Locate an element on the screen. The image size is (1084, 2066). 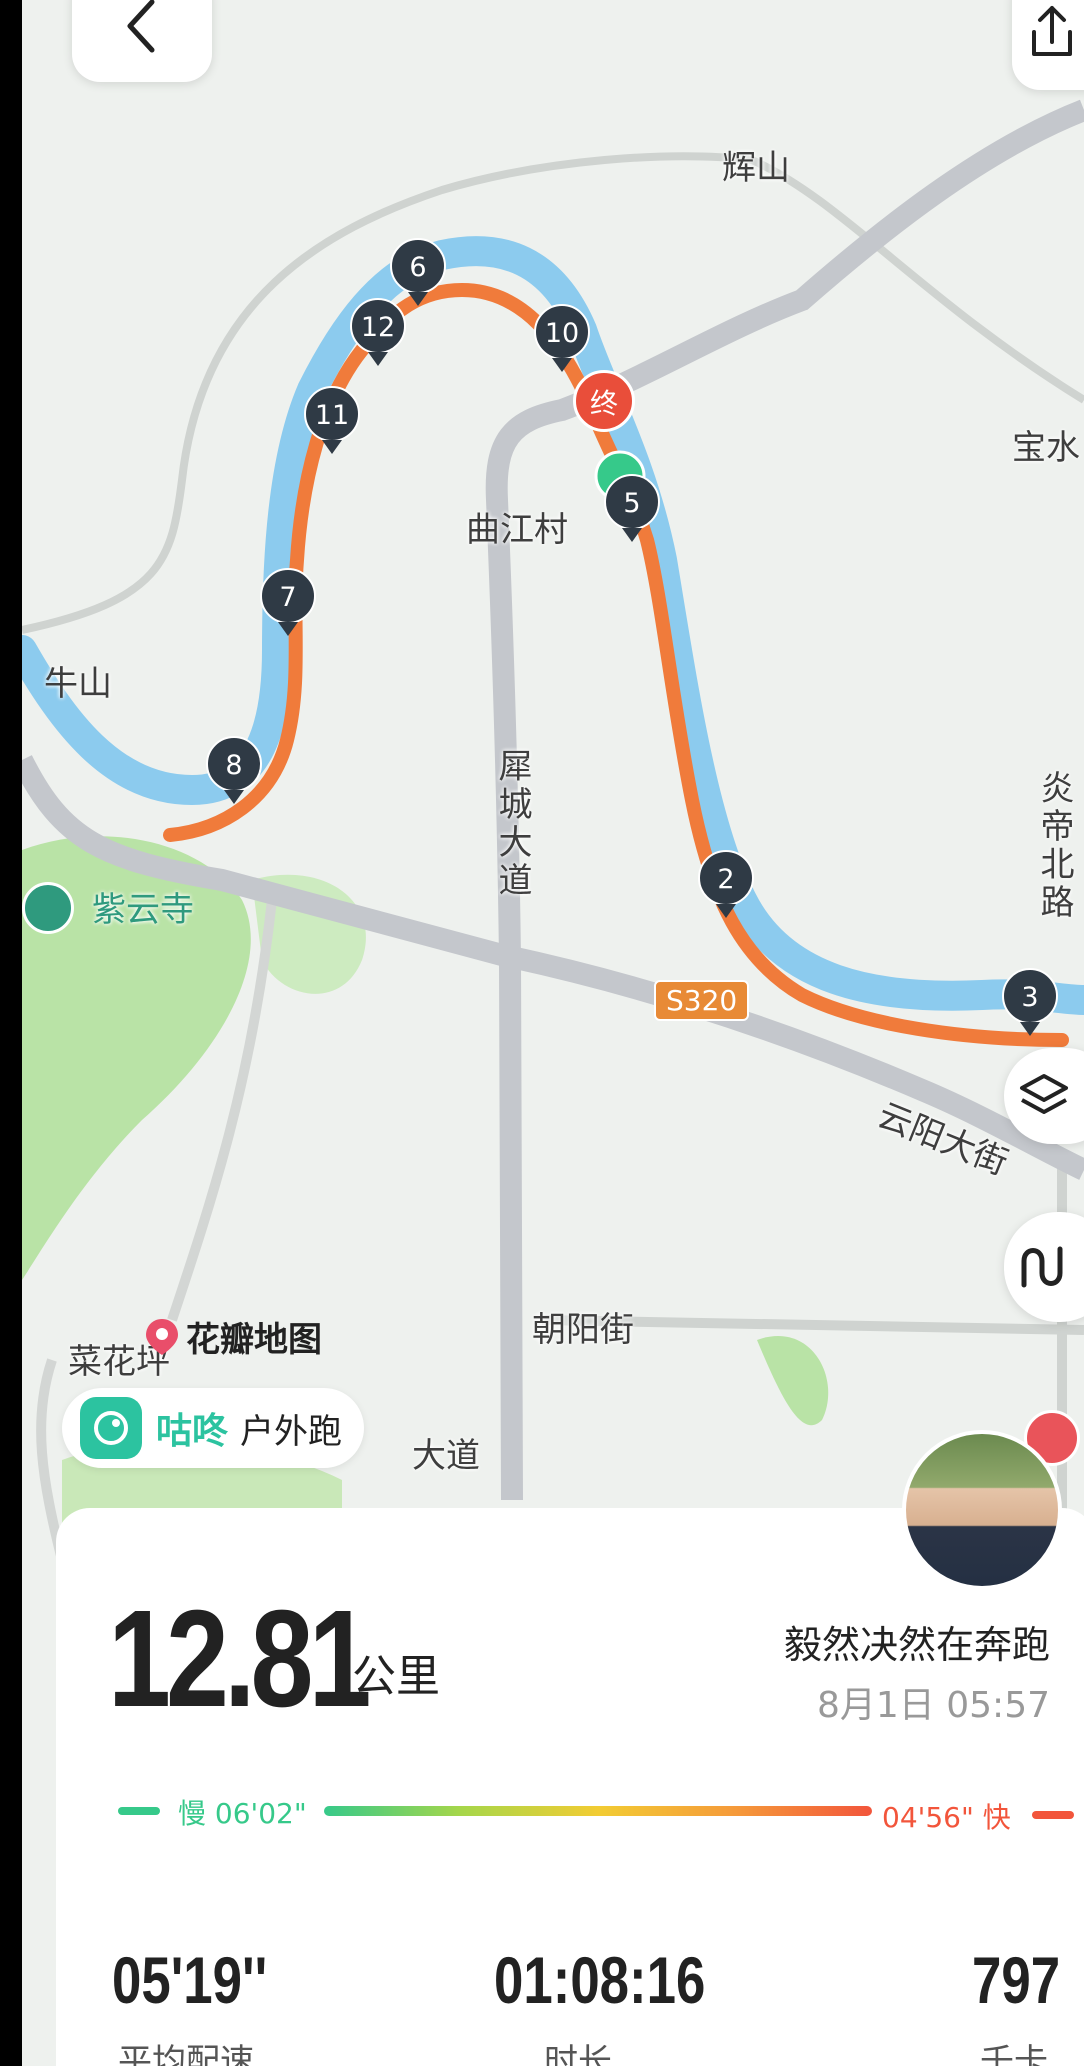
gudong-logo-icon is located at coordinates (111, 1428).